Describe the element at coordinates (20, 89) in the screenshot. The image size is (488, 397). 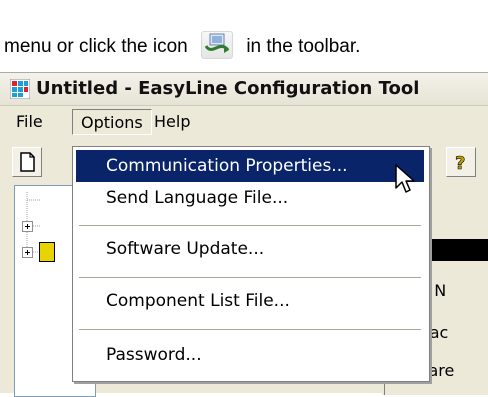
I see `app-icon` at that location.